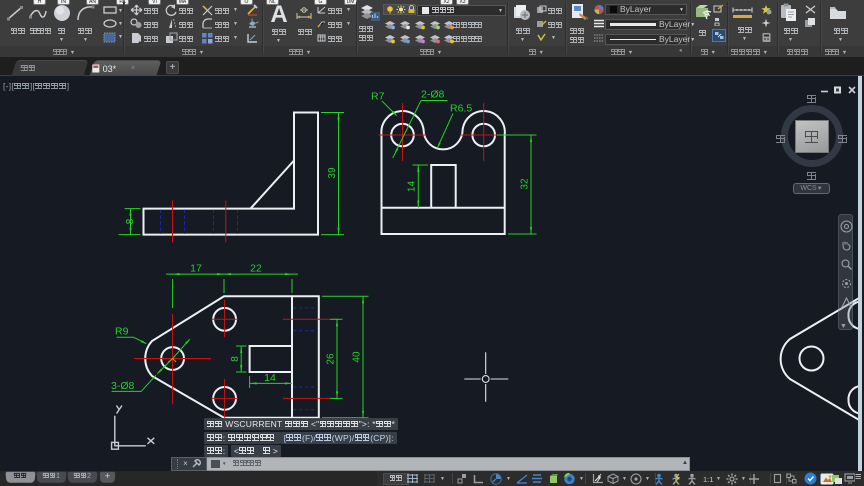  What do you see at coordinates (123, 386) in the screenshot?
I see `svg-text: 3-Ø8` at bounding box center [123, 386].